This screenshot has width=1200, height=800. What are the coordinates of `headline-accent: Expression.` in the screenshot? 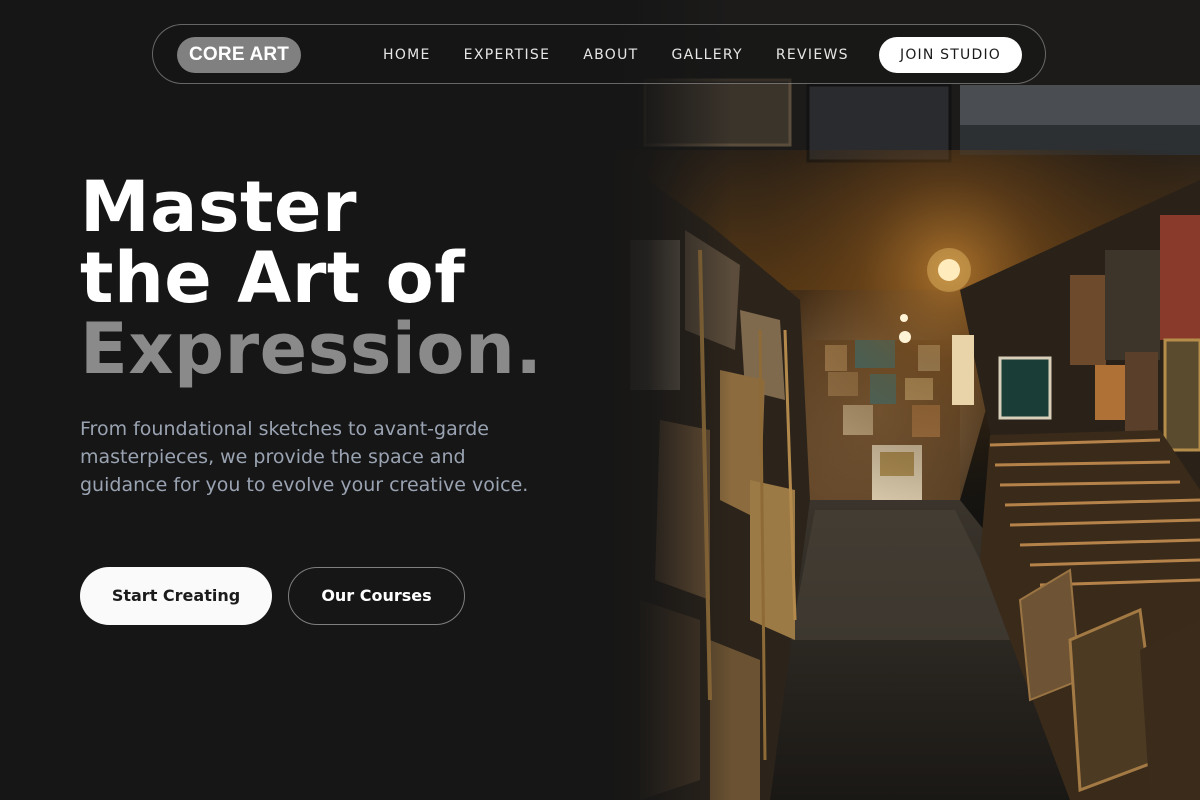 It's located at (311, 349).